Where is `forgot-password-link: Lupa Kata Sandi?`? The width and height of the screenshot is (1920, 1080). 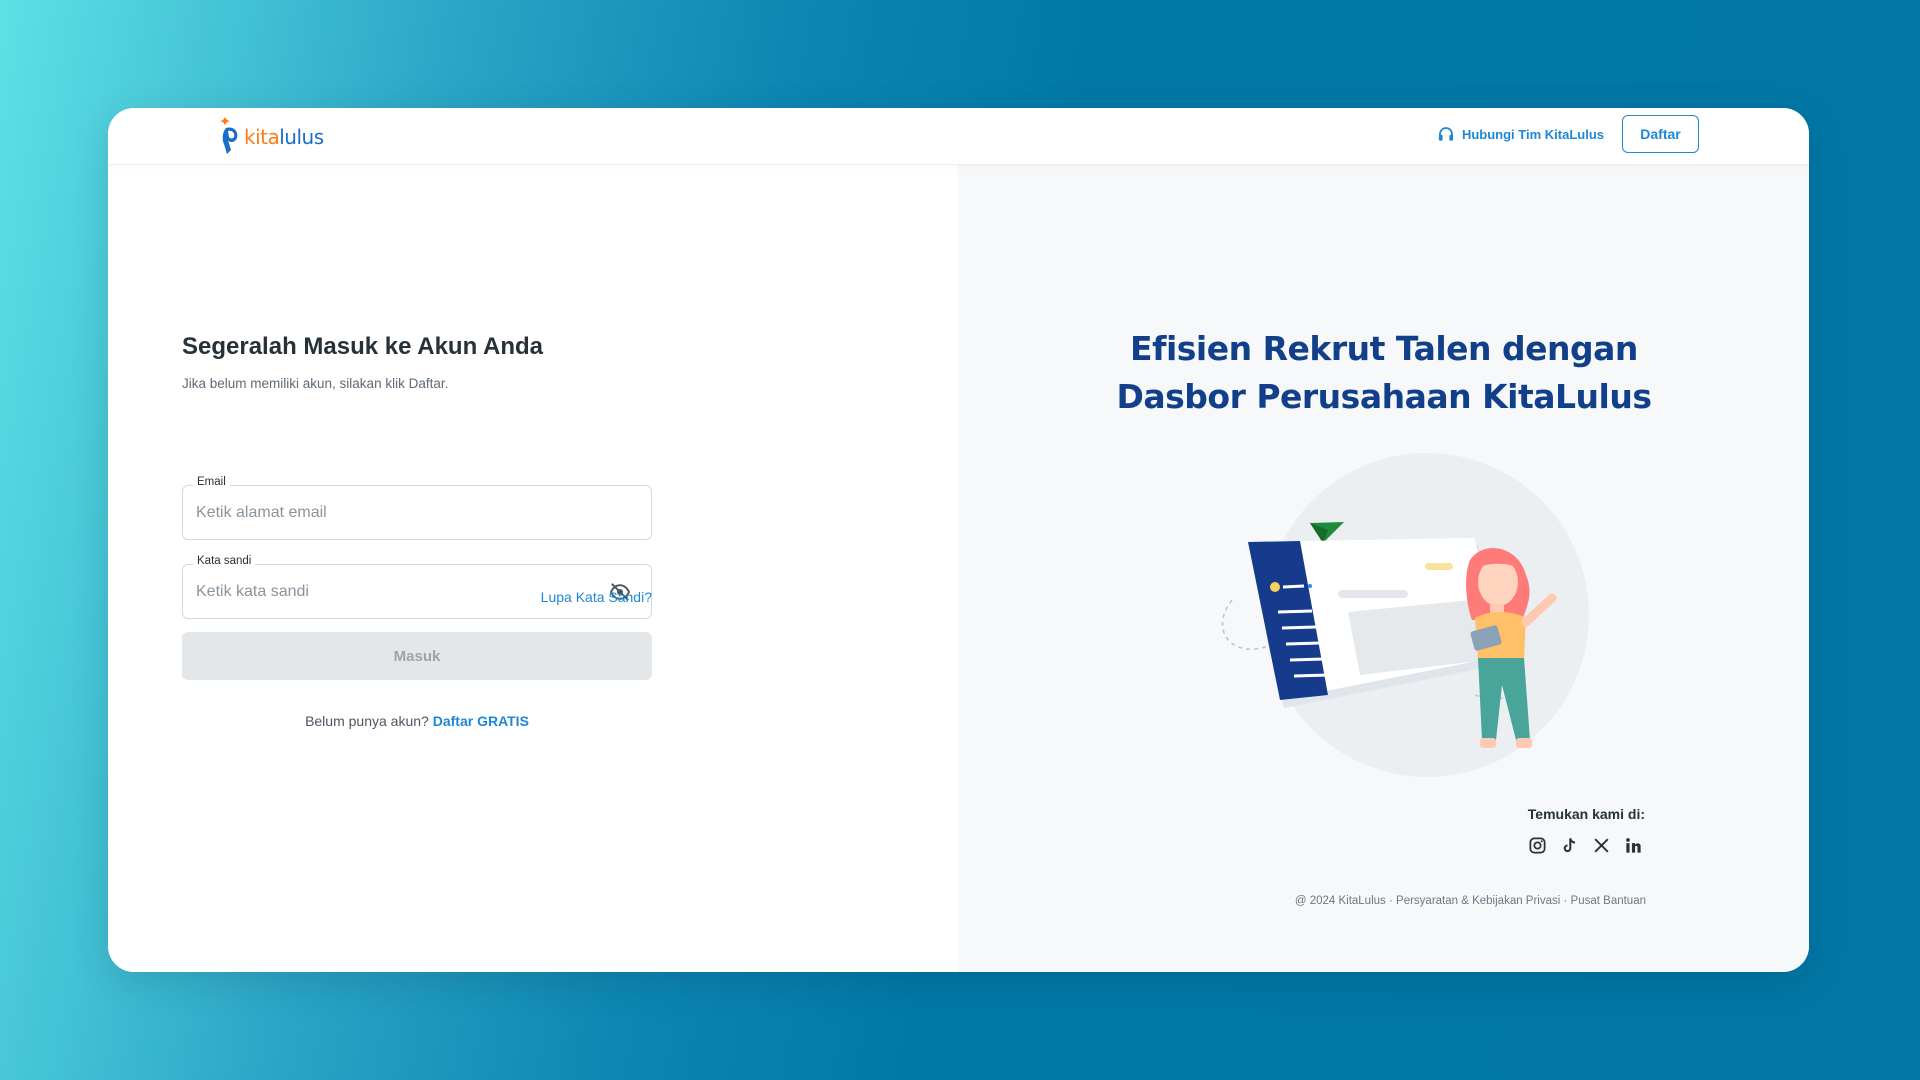
forgot-password-link: Lupa Kata Sandi? is located at coordinates (595, 597).